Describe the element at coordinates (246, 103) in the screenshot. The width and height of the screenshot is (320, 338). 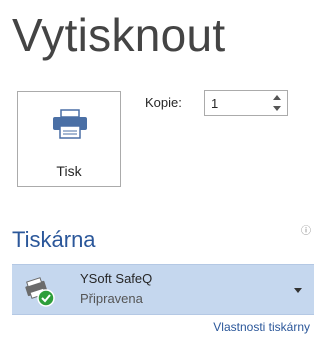
I see `copies-stepper: 1` at that location.